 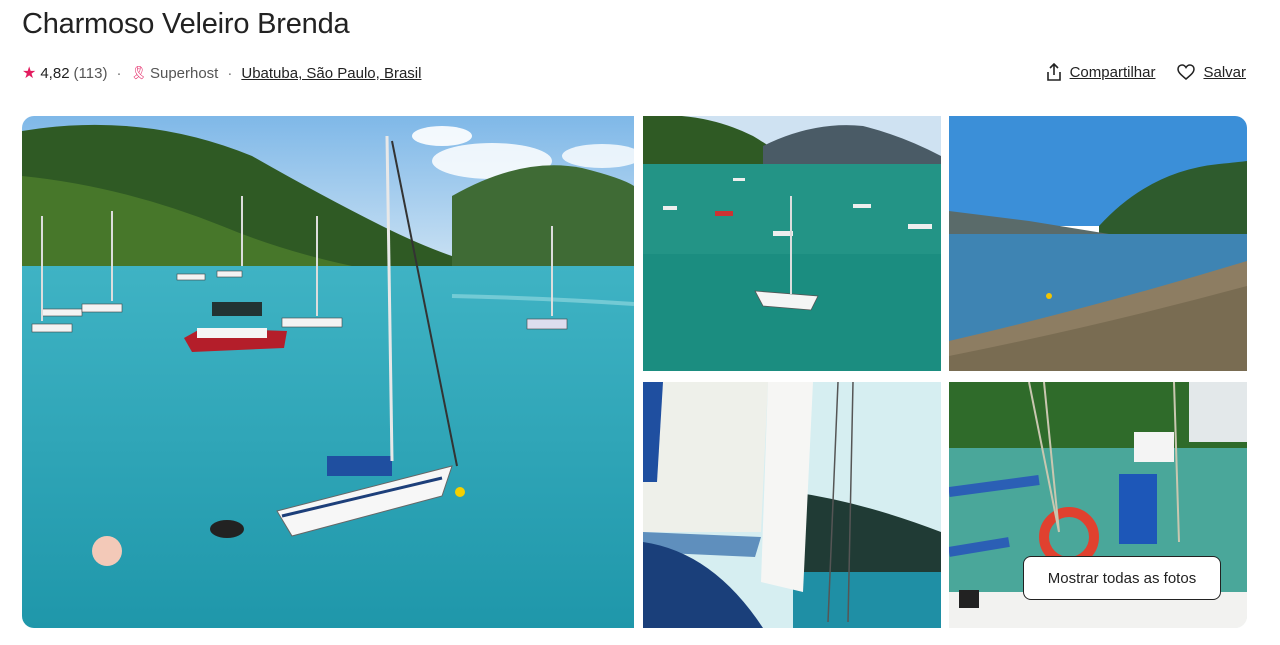 What do you see at coordinates (1112, 72) in the screenshot?
I see `share-label: Compartilhar` at bounding box center [1112, 72].